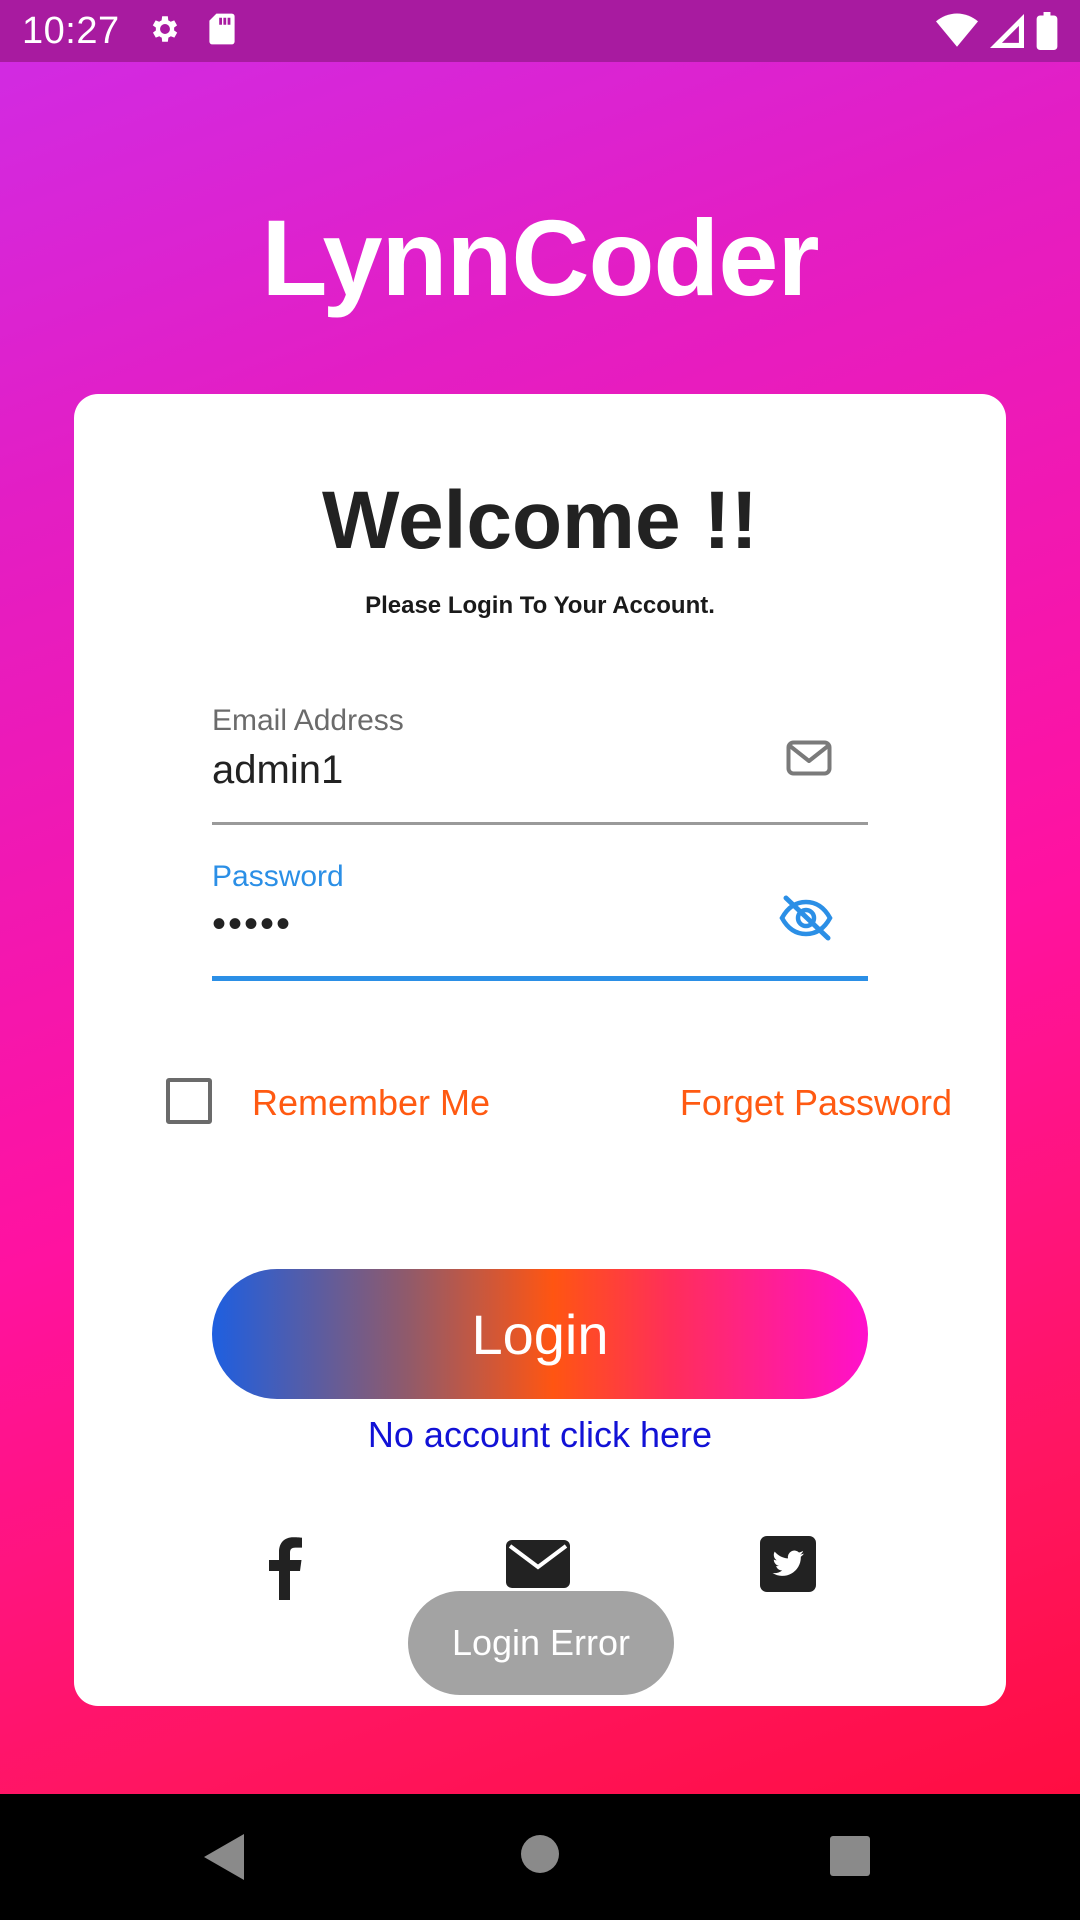 The height and width of the screenshot is (1920, 1080). I want to click on email-field: Email Address admin1, so click(540, 765).